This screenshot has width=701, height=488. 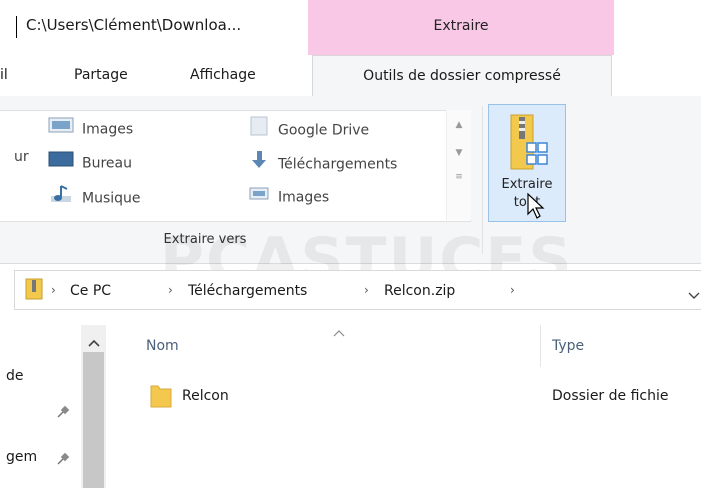 I want to click on gallery-item-bureau: Bureau, so click(x=90, y=163).